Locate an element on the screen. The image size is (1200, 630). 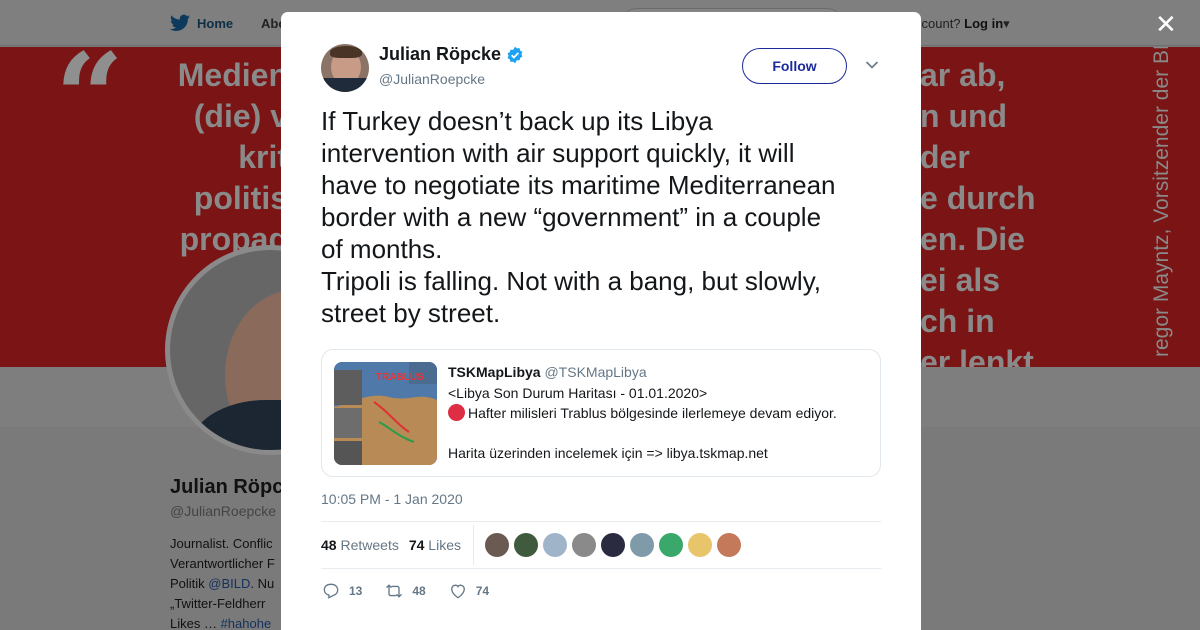
author-name-text: Julian Röpcke is located at coordinates (440, 54).